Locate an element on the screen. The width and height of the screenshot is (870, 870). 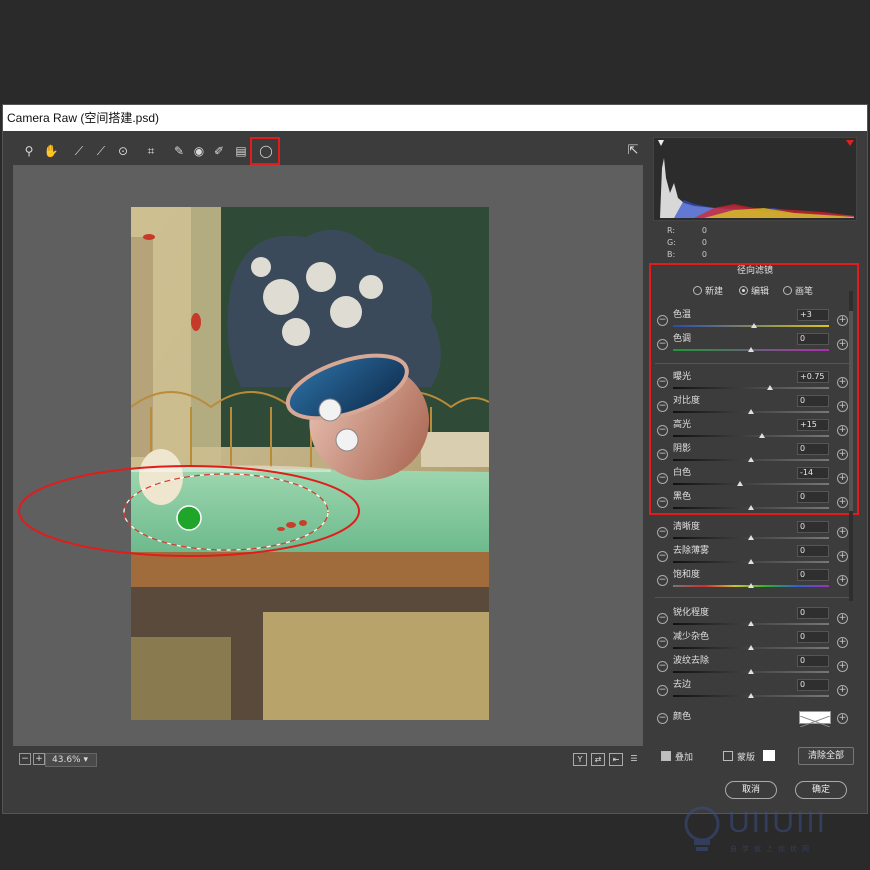
open-preferences-icon: ⇱ is located at coordinates (633, 151).